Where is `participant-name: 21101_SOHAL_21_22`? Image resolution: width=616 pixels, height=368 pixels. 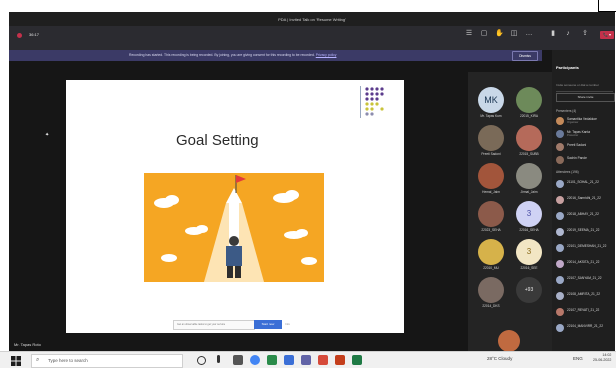 participant-name: 21101_SOHAL_21_22 is located at coordinates (583, 182).